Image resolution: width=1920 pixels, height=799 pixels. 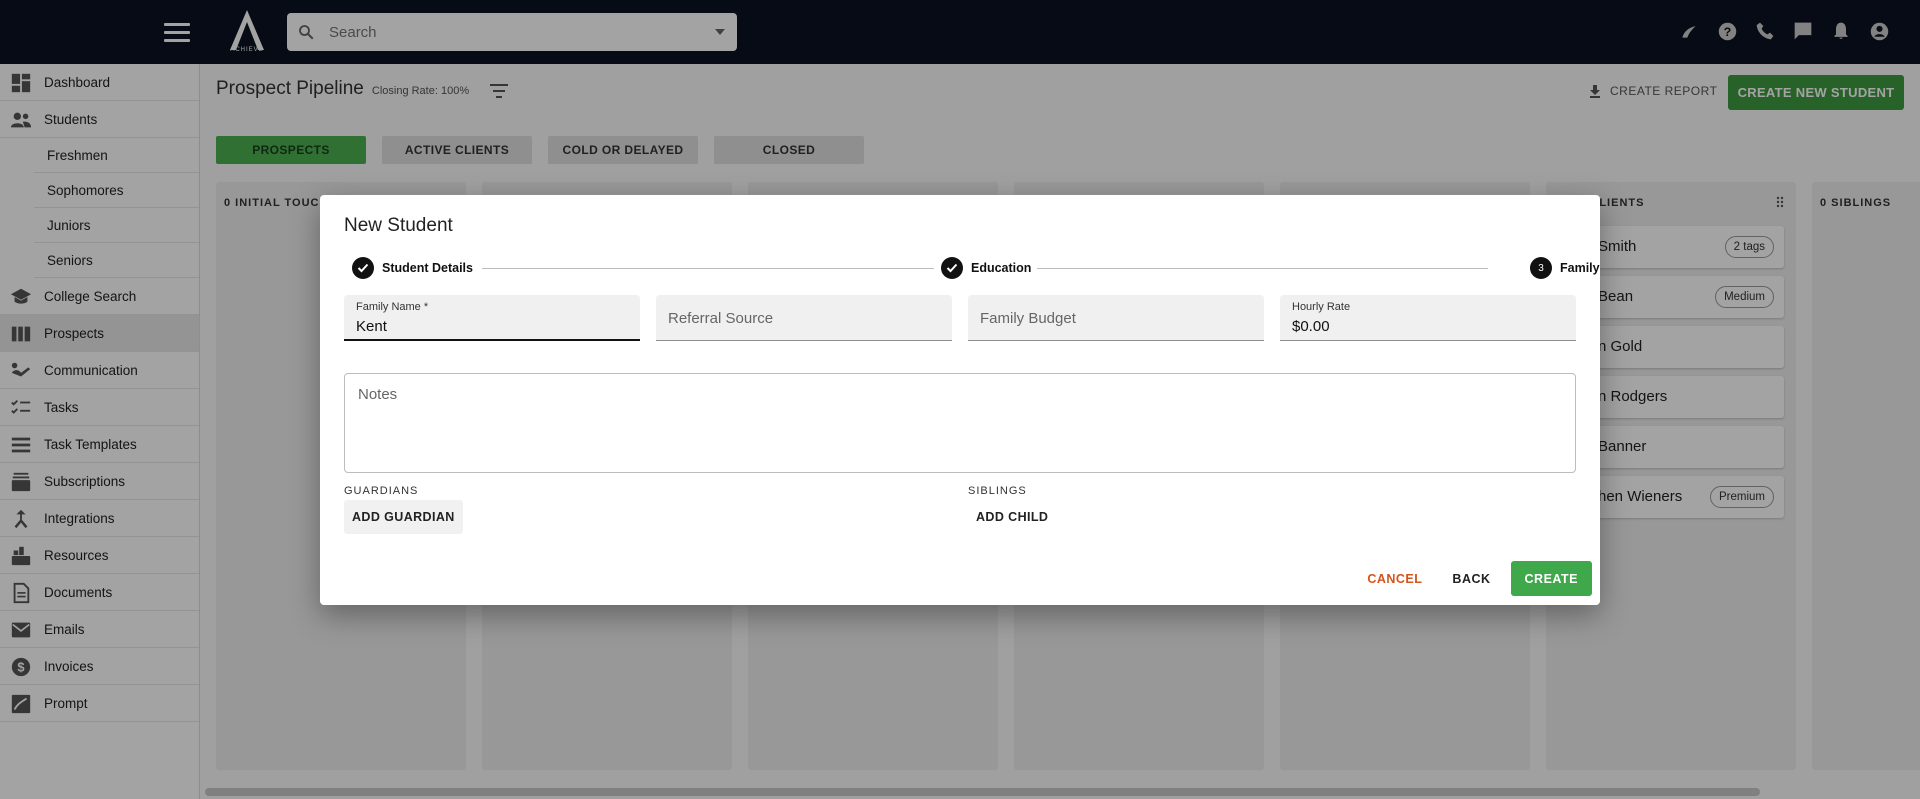 I want to click on step-family: 3 Family, so click(x=1565, y=268).